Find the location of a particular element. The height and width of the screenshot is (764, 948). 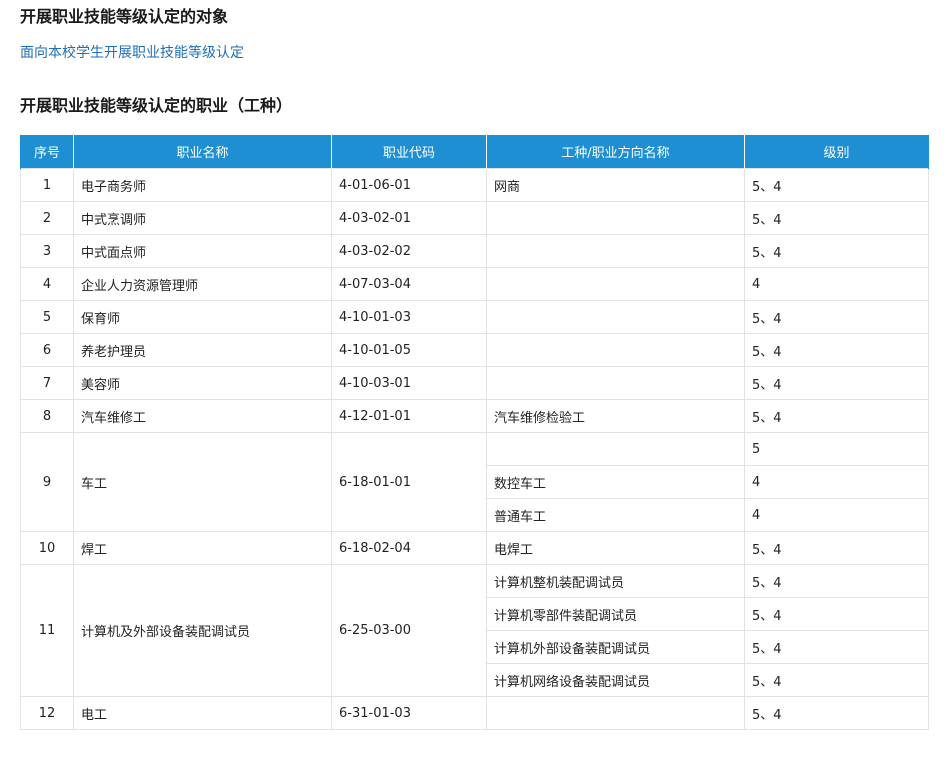

cell-occupation-name: 企业人力资源管理师 is located at coordinates (202, 284).